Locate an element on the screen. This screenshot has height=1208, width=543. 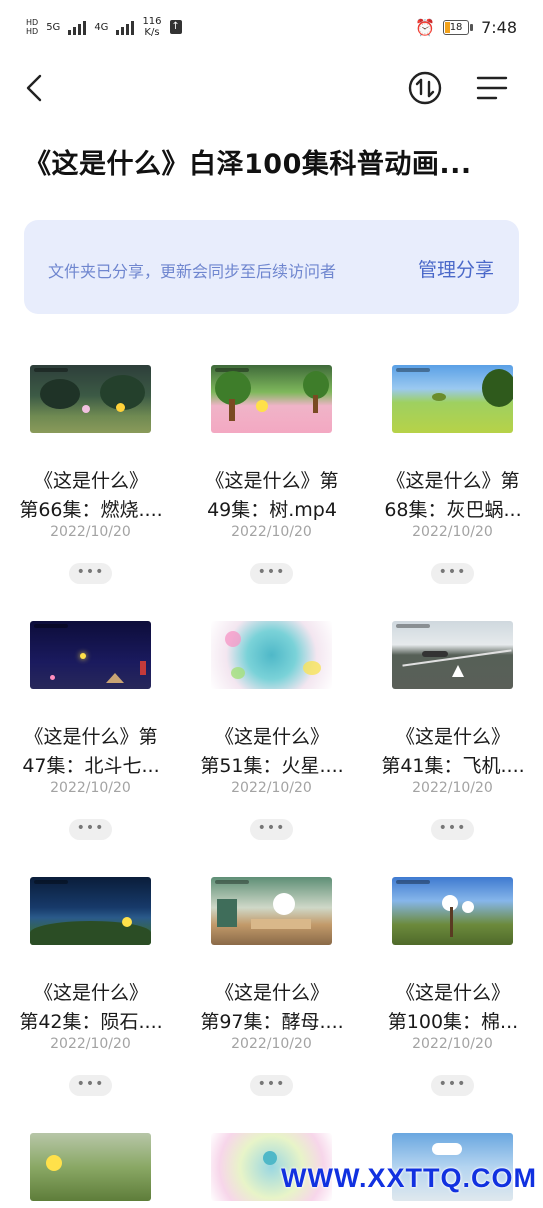
file-card: 《这是什么》第 68集：灰巴蜗... 2022/10/20 ••• is located at coordinates (452, 478).